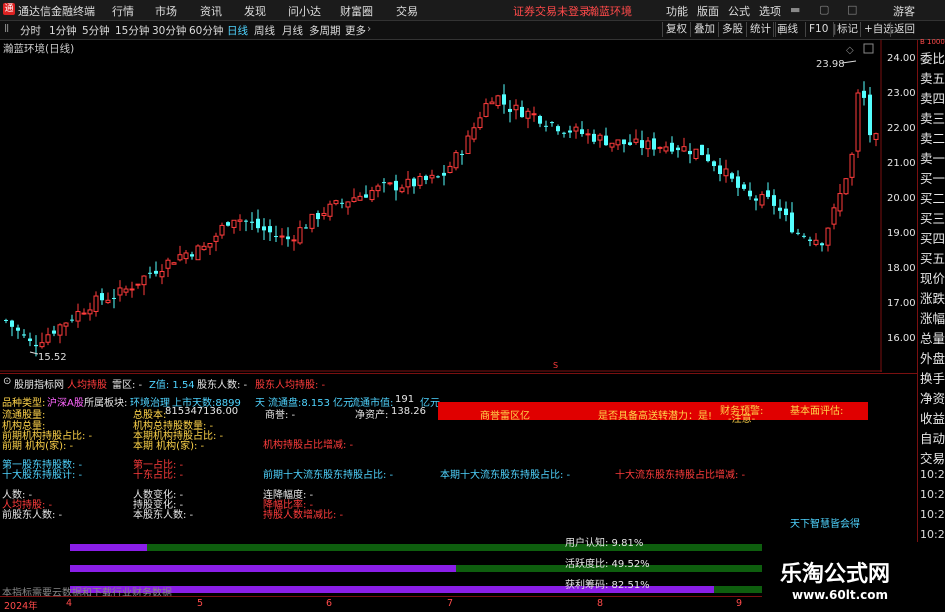 This screenshot has height=612, width=945. I want to click on high-marker: 23.98, so click(836, 64).